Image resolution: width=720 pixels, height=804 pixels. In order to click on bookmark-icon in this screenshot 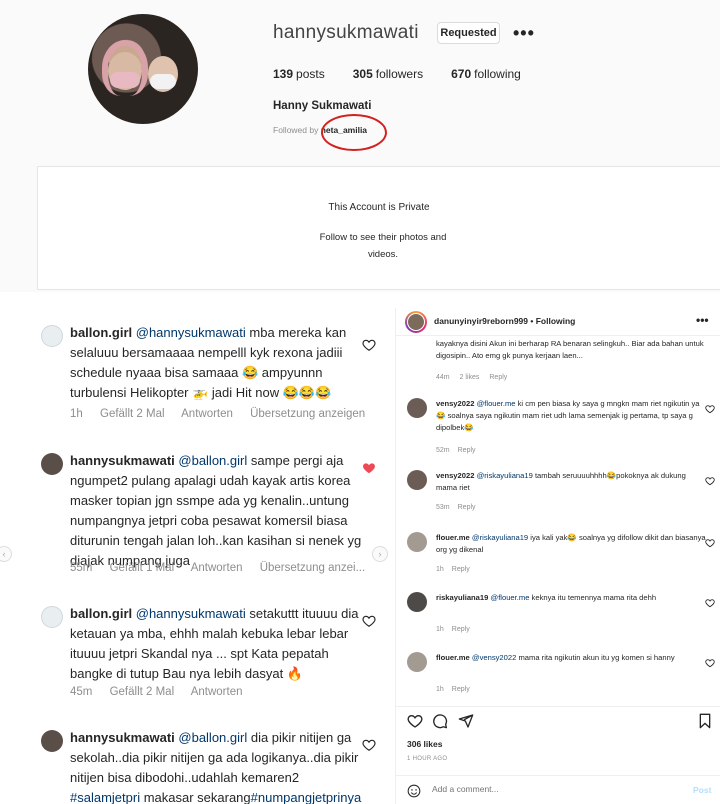, I will do `click(705, 721)`.